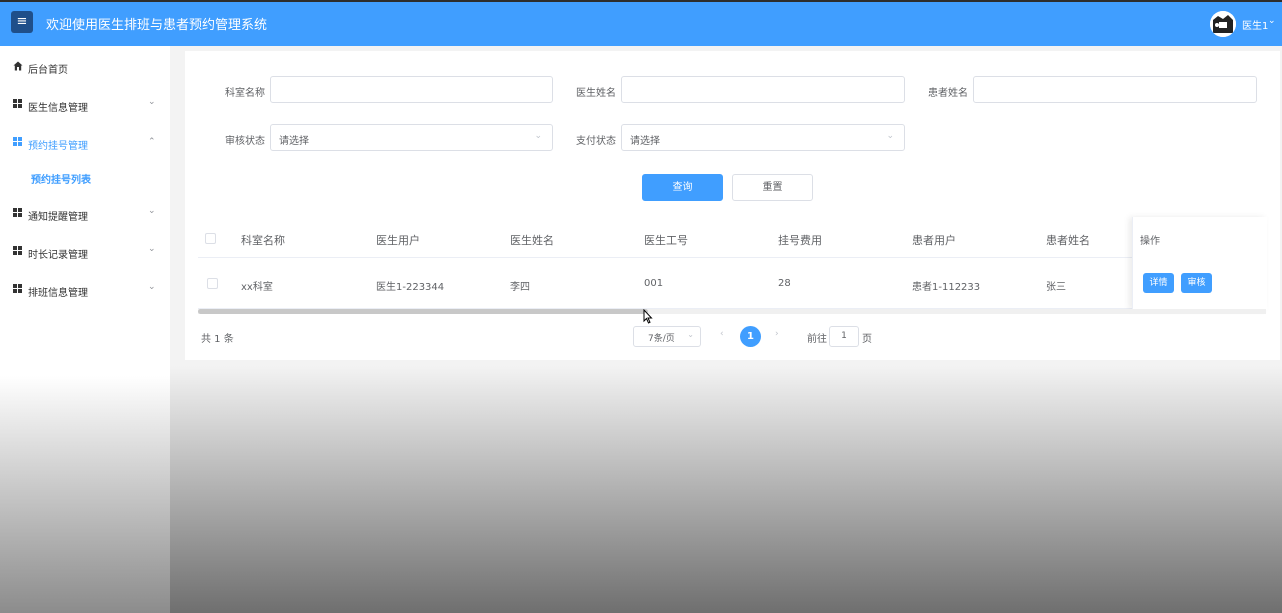 The height and width of the screenshot is (613, 1282). Describe the element at coordinates (867, 339) in the screenshot. I see `goto-suffix: 页` at that location.